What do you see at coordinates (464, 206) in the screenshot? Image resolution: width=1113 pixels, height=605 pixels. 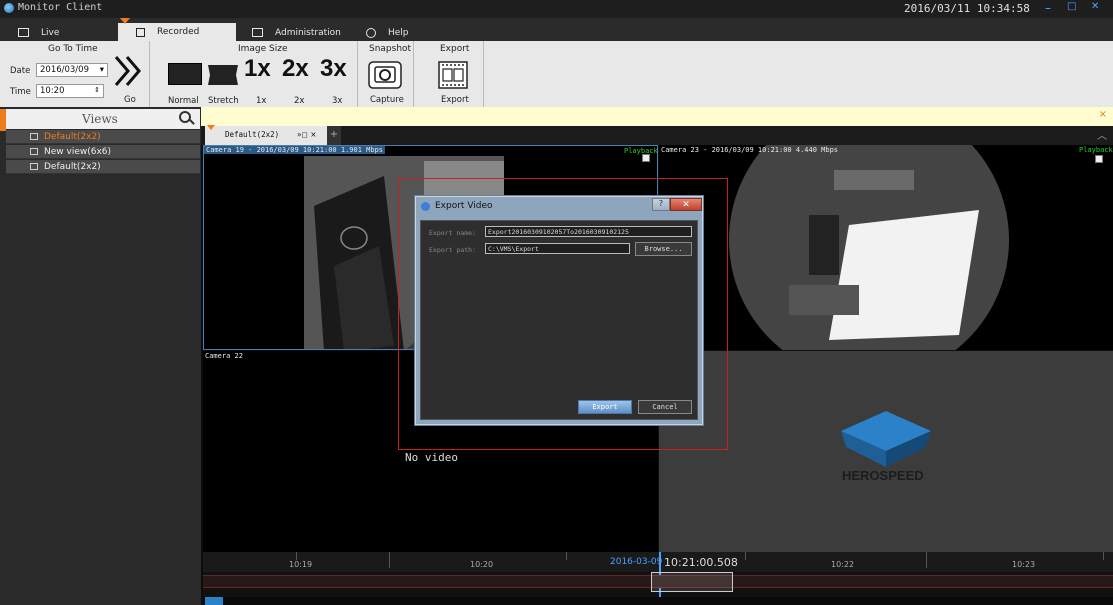 I see `dialog-title: Export Video` at bounding box center [464, 206].